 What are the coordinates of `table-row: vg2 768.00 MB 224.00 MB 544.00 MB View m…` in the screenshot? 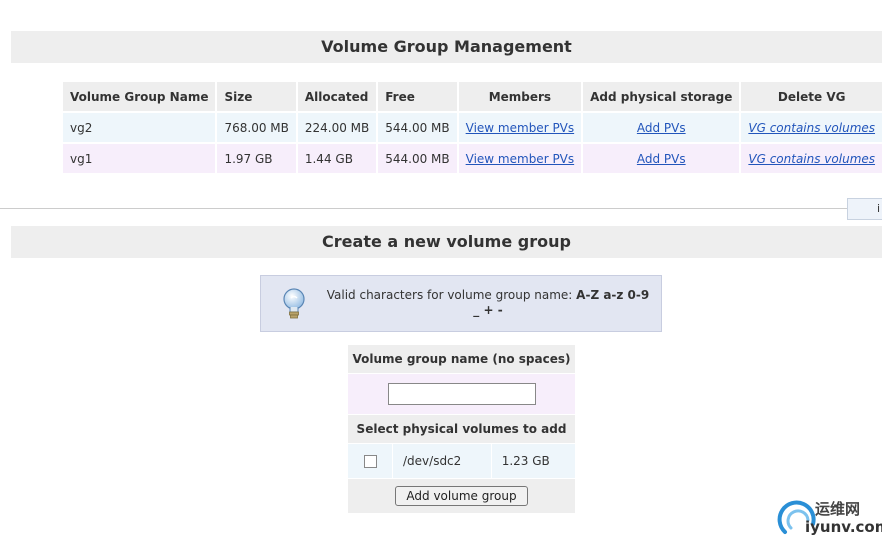 It's located at (472, 127).